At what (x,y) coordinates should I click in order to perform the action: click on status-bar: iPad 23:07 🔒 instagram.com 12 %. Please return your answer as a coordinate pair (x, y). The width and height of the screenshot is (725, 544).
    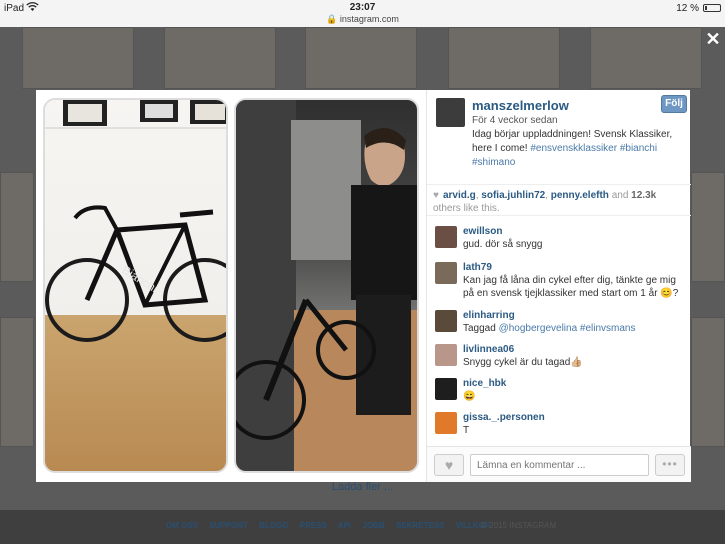
    Looking at the image, I should click on (362, 13).